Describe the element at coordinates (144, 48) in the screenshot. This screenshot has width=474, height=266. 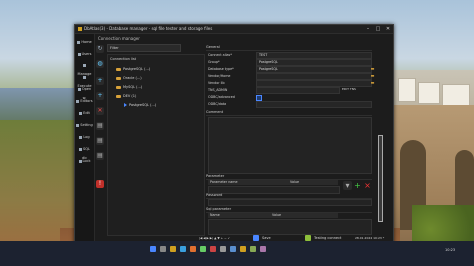
I see `filter-input: Filter` at that location.